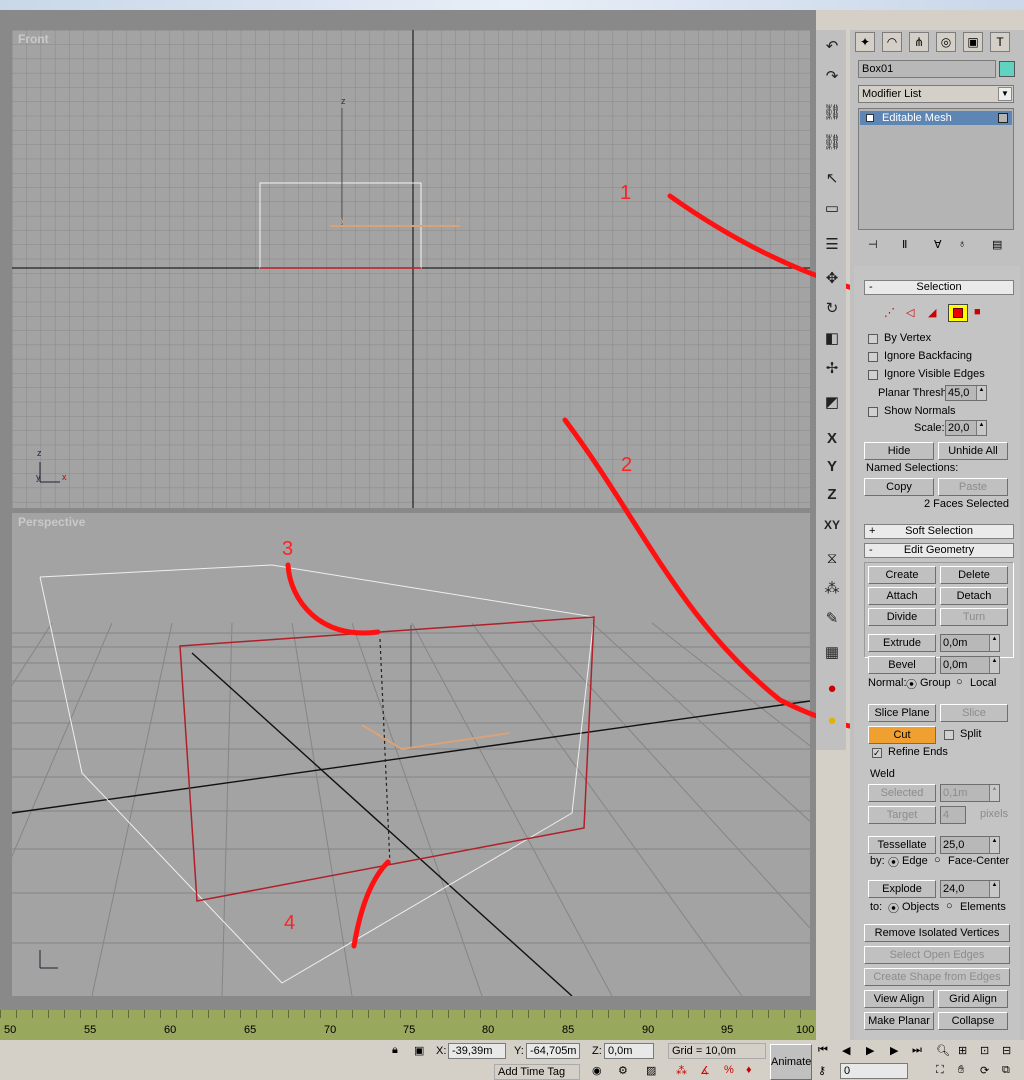  What do you see at coordinates (962, 1050) in the screenshot?
I see `zoom-all-icon: ⊞` at bounding box center [962, 1050].